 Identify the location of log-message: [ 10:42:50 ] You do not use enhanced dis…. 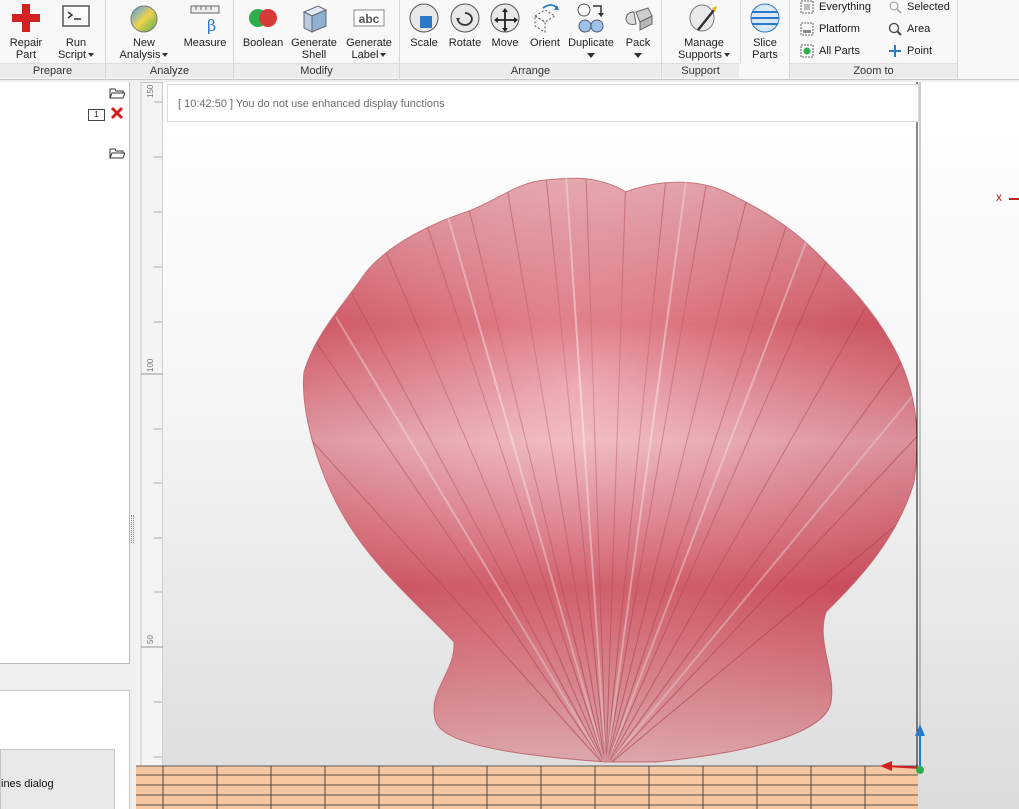
(311, 104).